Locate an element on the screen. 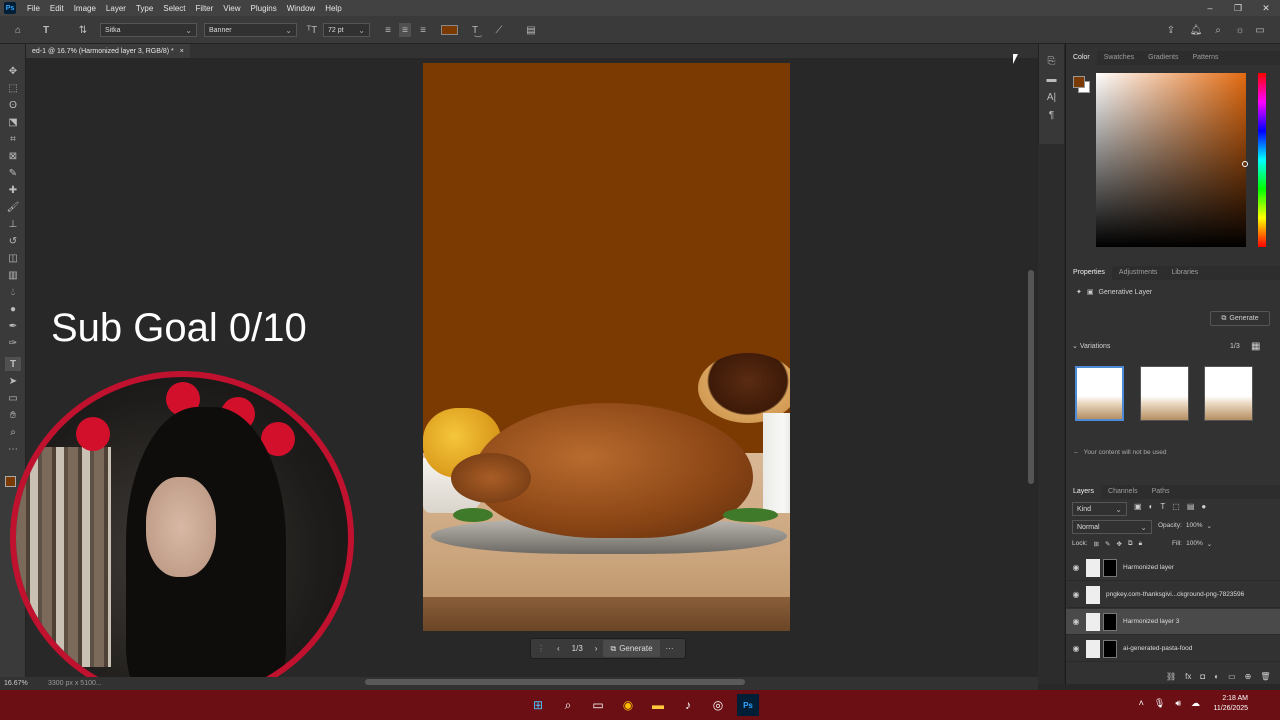  blend-mode-select: Normal is located at coordinates (1112, 527).